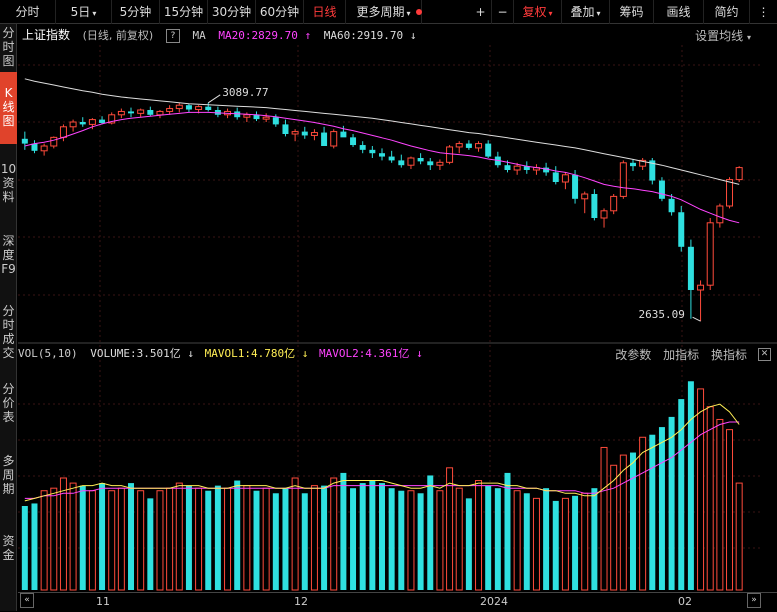 The width and height of the screenshot is (777, 612). I want to click on low-pointer, so click(696, 319).